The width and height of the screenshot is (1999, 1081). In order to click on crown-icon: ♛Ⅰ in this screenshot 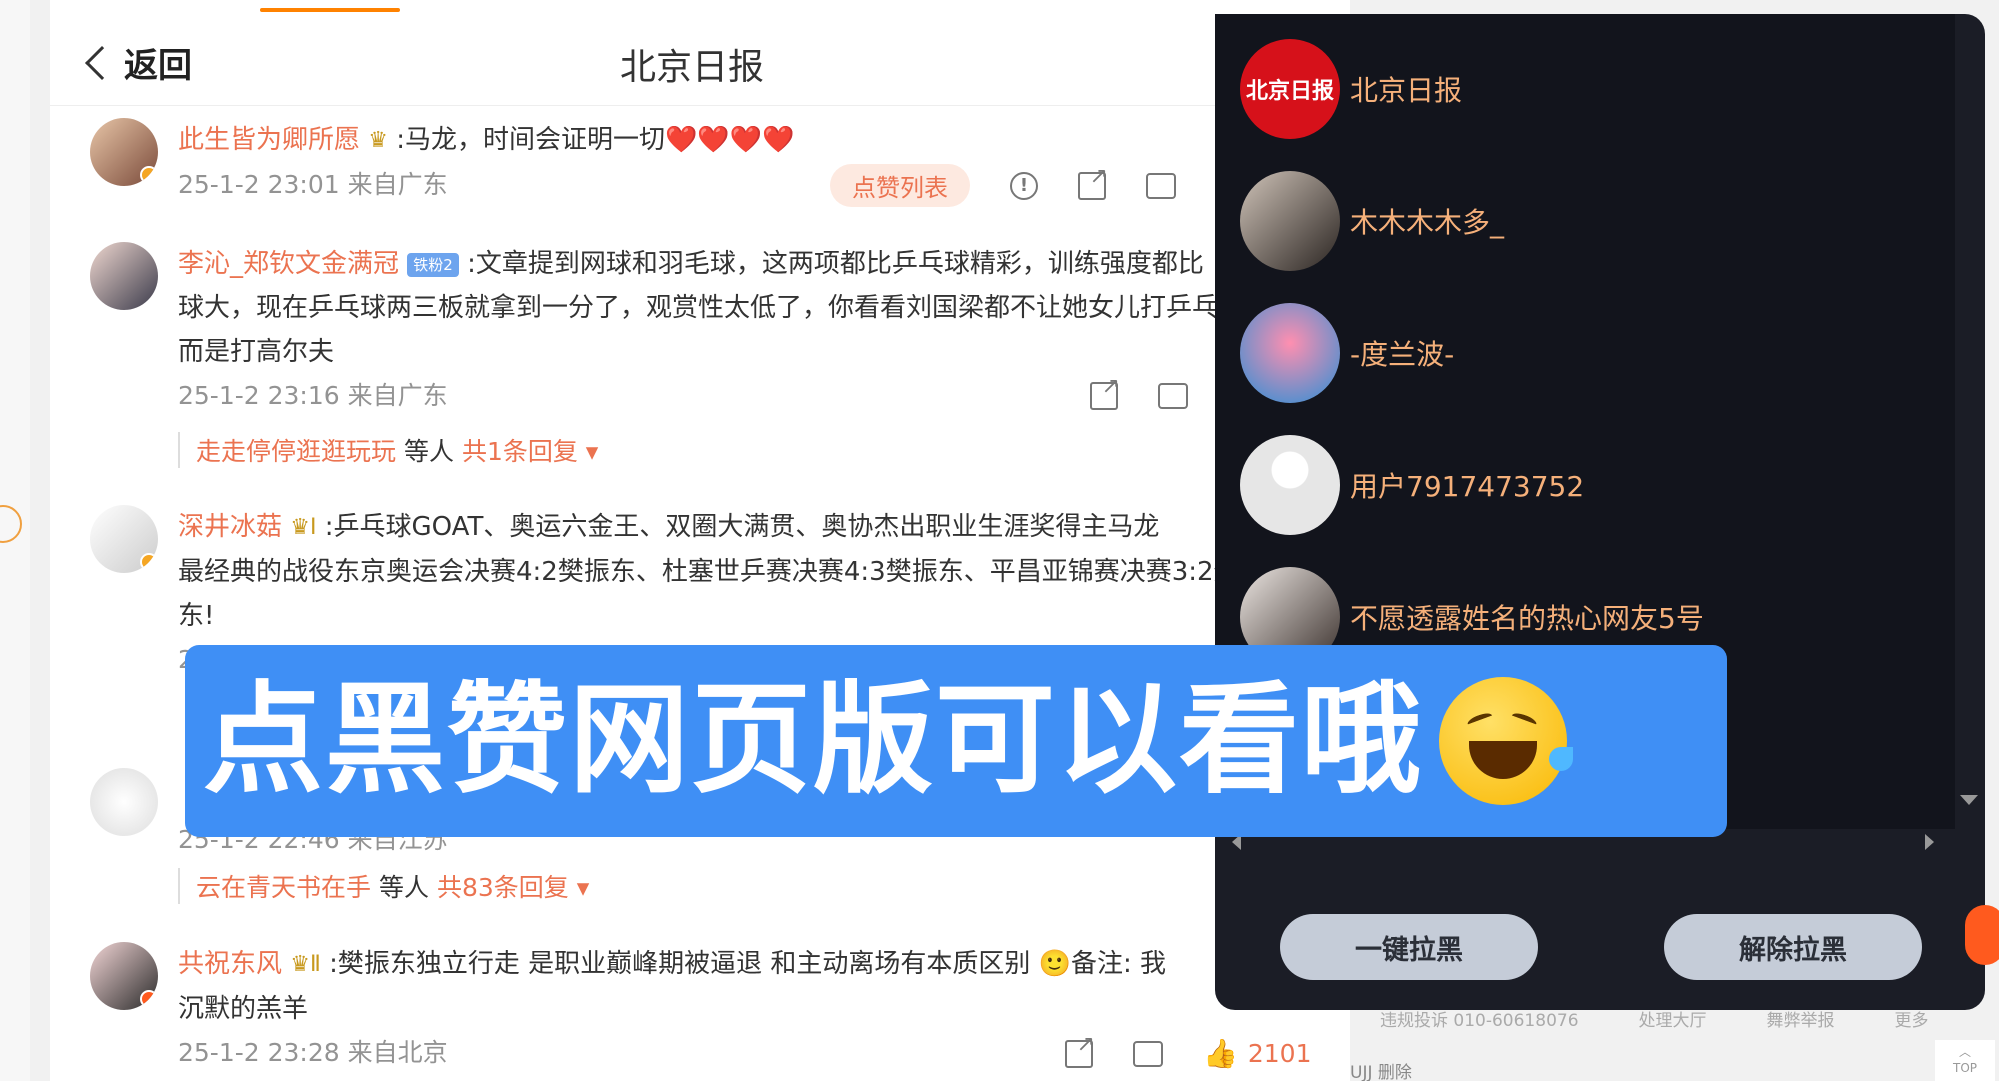, I will do `click(303, 527)`.